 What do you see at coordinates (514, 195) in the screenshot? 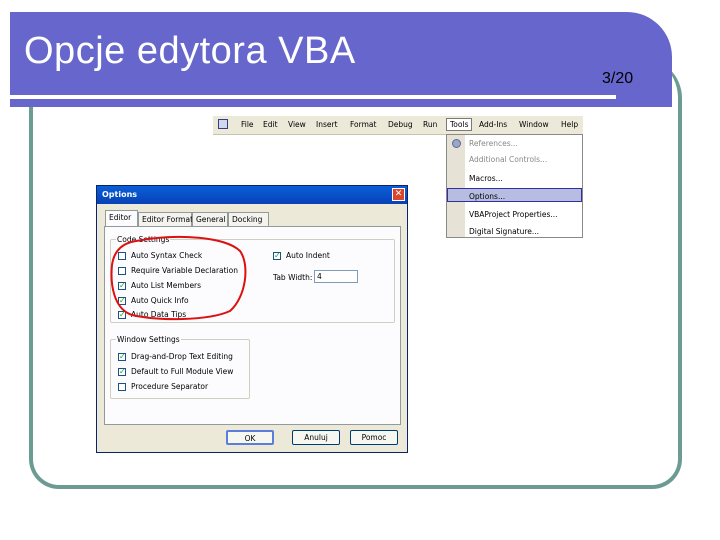
I see `dropdown-highlight` at bounding box center [514, 195].